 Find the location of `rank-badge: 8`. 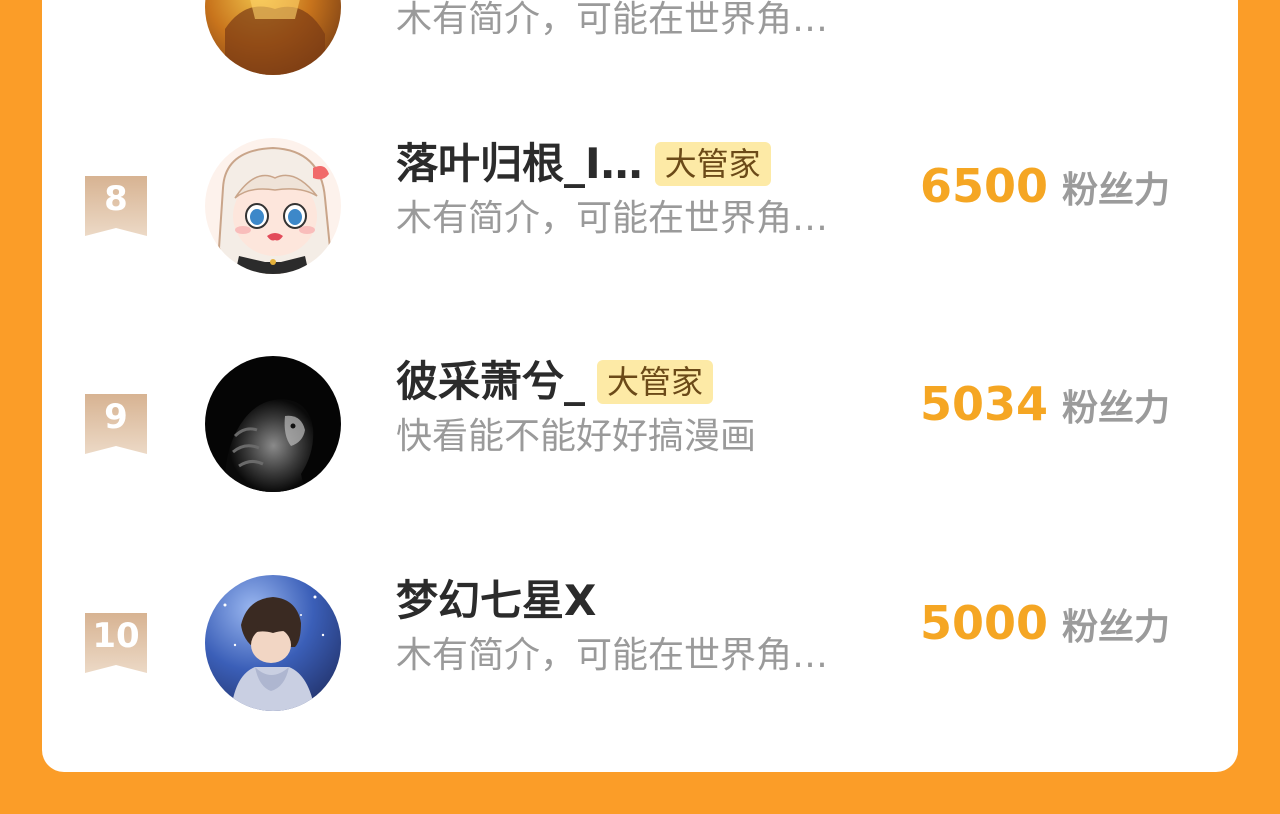

rank-badge: 8 is located at coordinates (116, 207).